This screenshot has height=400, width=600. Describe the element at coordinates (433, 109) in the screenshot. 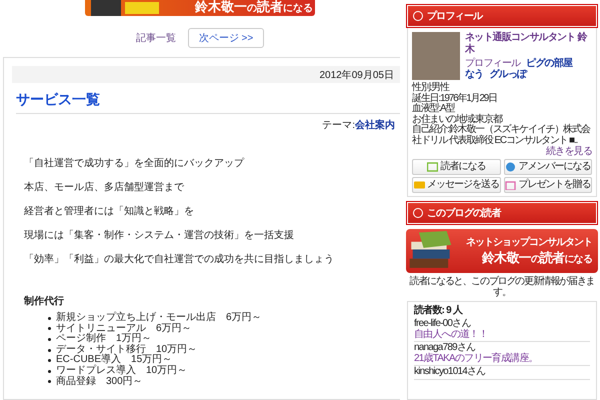

I see `profile-fact: 血液型:A型` at that location.